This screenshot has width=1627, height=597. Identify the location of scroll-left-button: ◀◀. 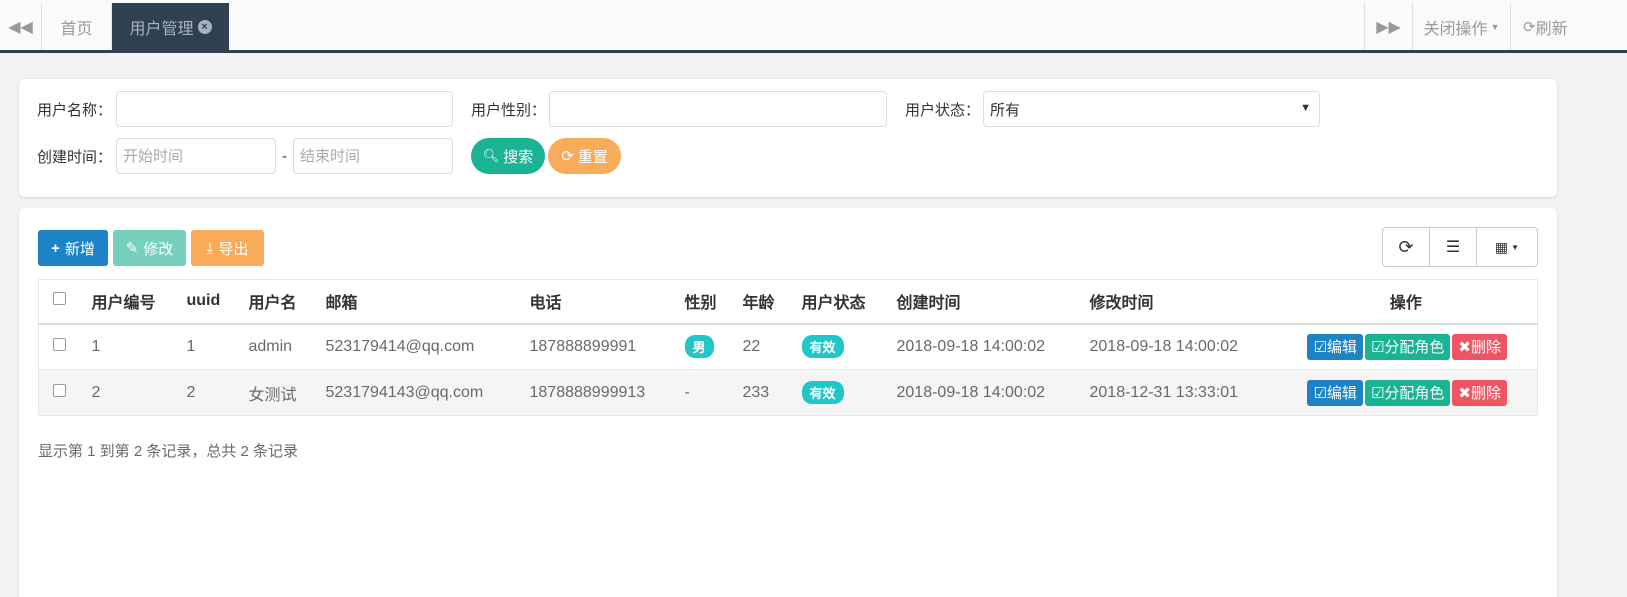
(21, 26).